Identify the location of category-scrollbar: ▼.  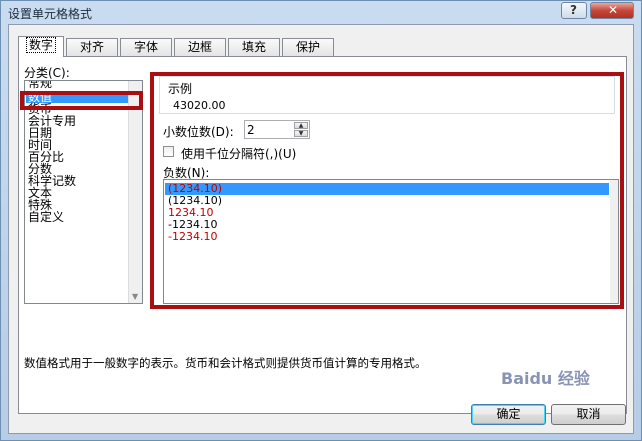
(135, 192).